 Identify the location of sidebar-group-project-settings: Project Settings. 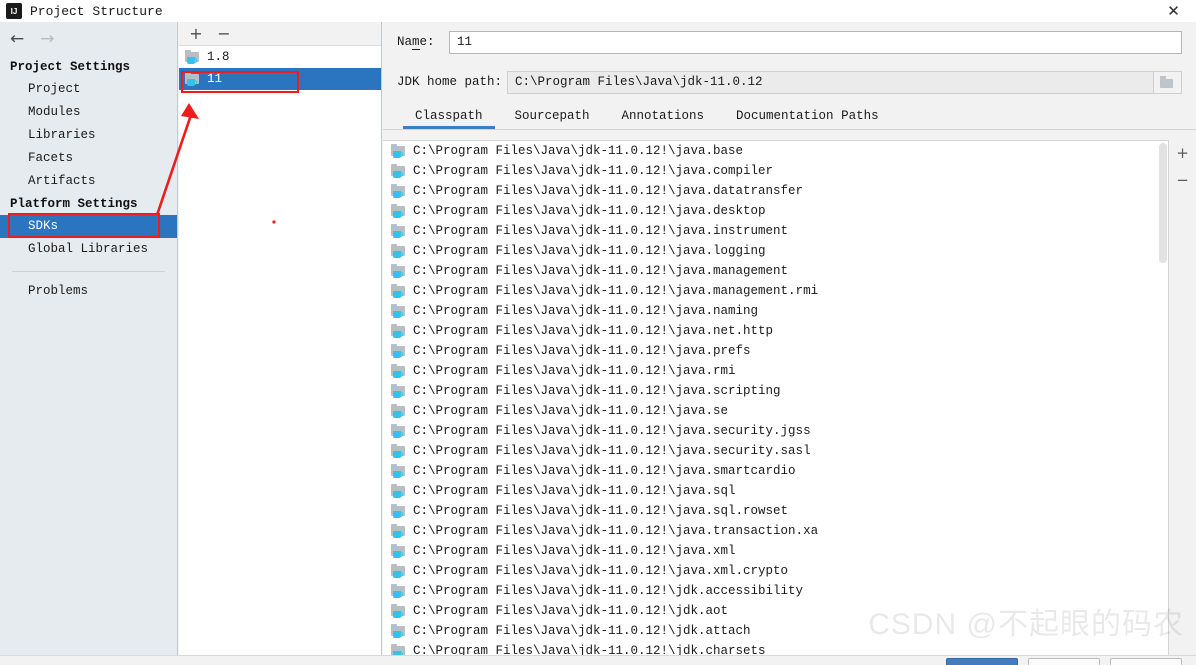
(70, 67).